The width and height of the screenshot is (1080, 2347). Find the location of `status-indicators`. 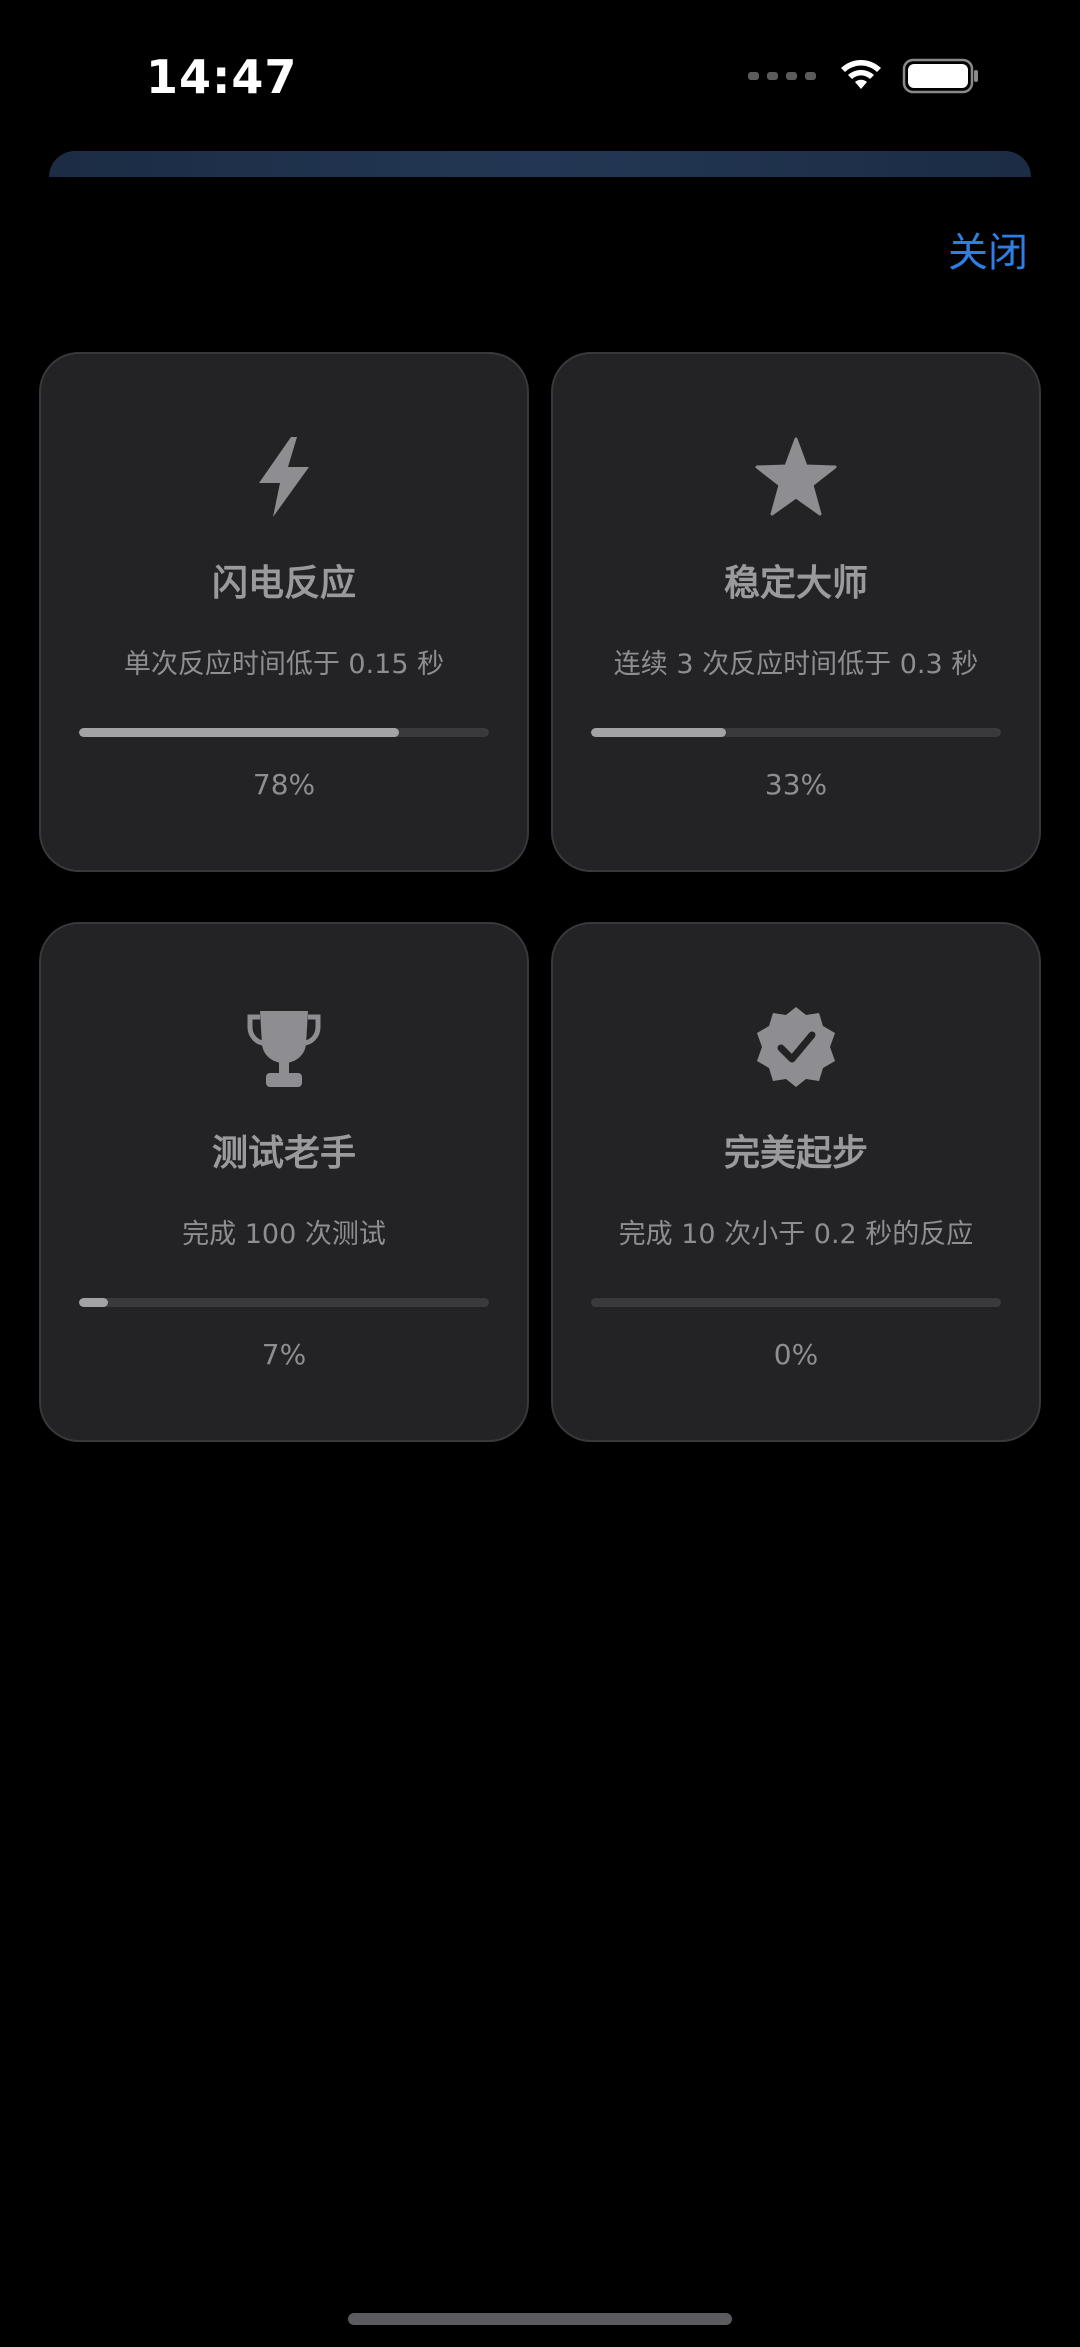

status-indicators is located at coordinates (864, 76).